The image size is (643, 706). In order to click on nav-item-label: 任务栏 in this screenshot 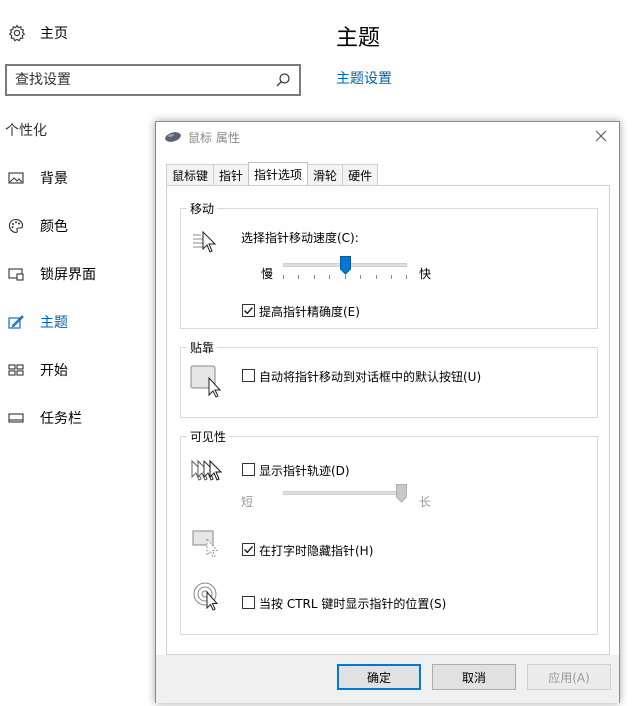, I will do `click(61, 419)`.